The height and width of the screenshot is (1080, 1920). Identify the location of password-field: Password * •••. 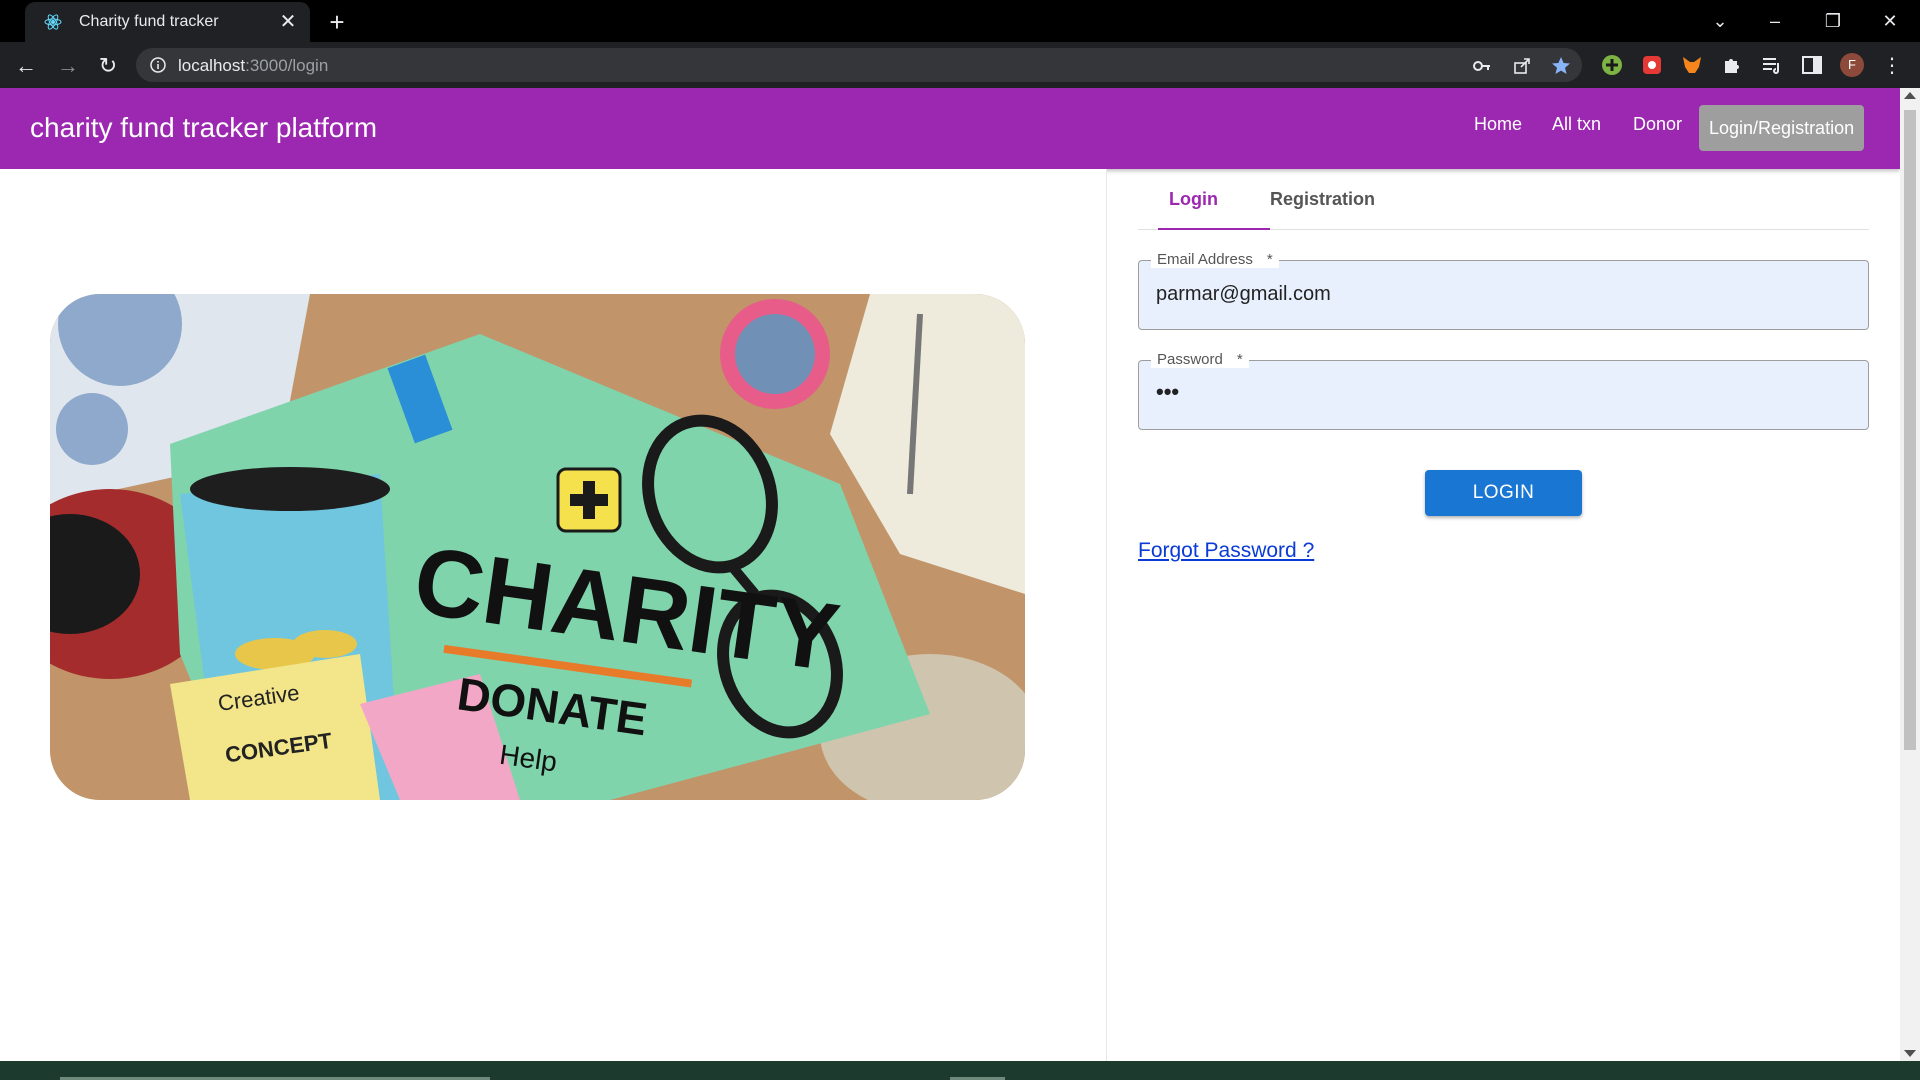
(1503, 390).